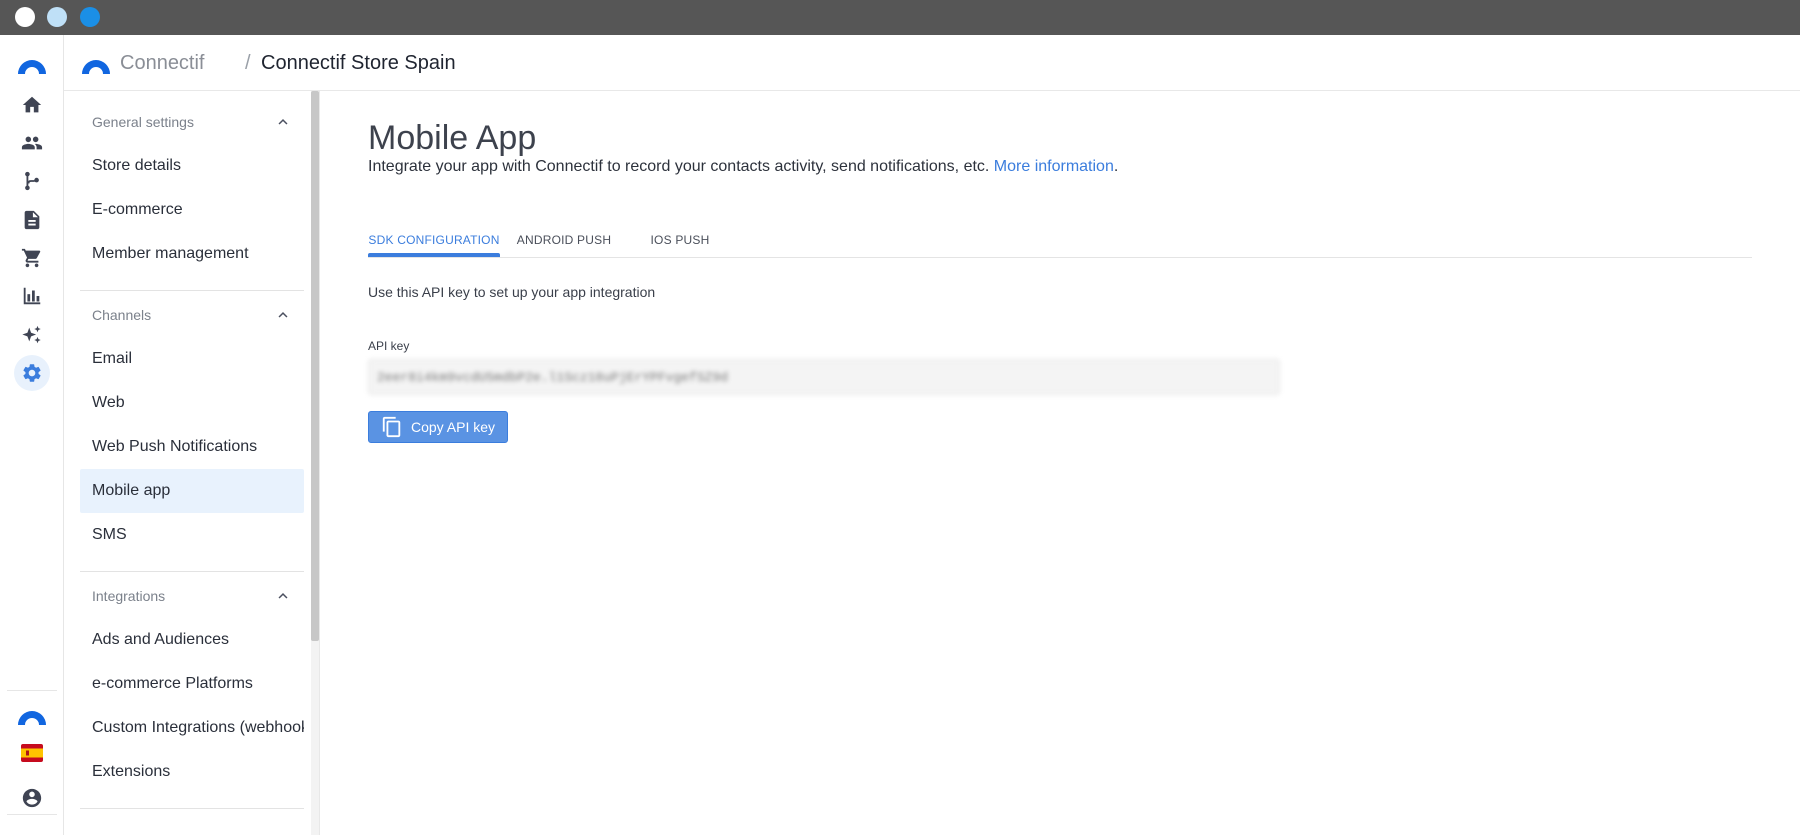 This screenshot has width=1800, height=835. I want to click on workflow-icon, so click(32, 181).